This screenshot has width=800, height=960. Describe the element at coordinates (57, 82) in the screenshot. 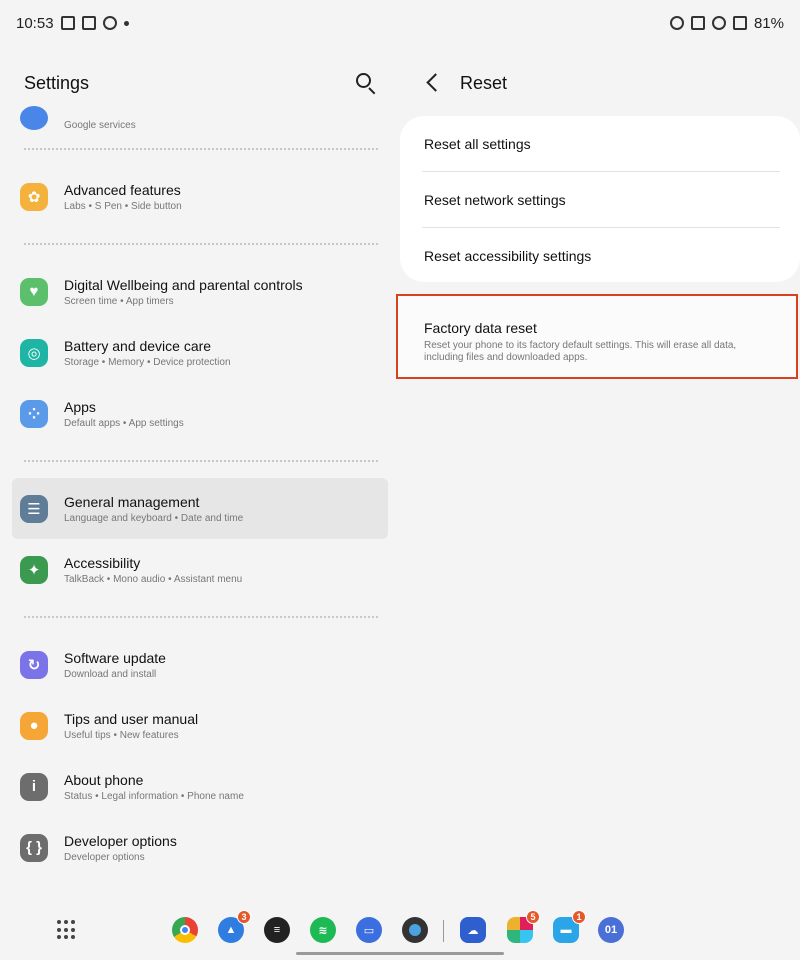

I see `page-title: Settings` at that location.